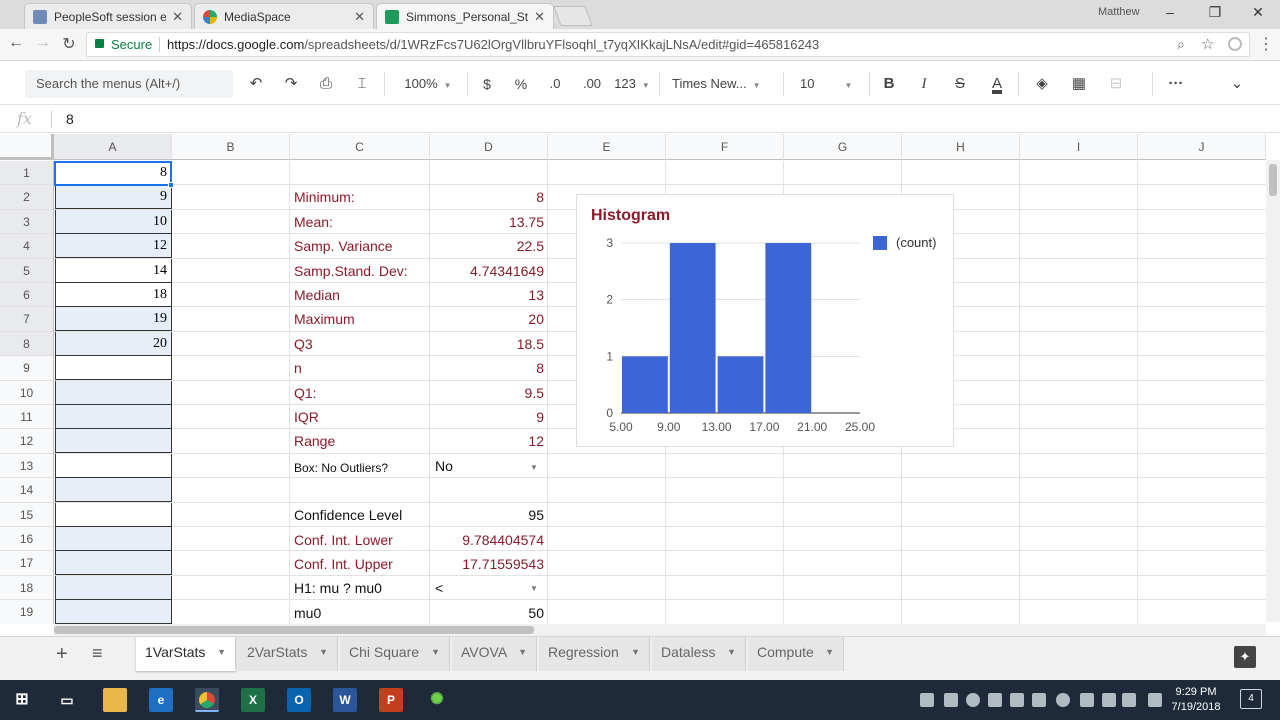 The height and width of the screenshot is (720, 1280). I want to click on row-header: 12, so click(27, 441).